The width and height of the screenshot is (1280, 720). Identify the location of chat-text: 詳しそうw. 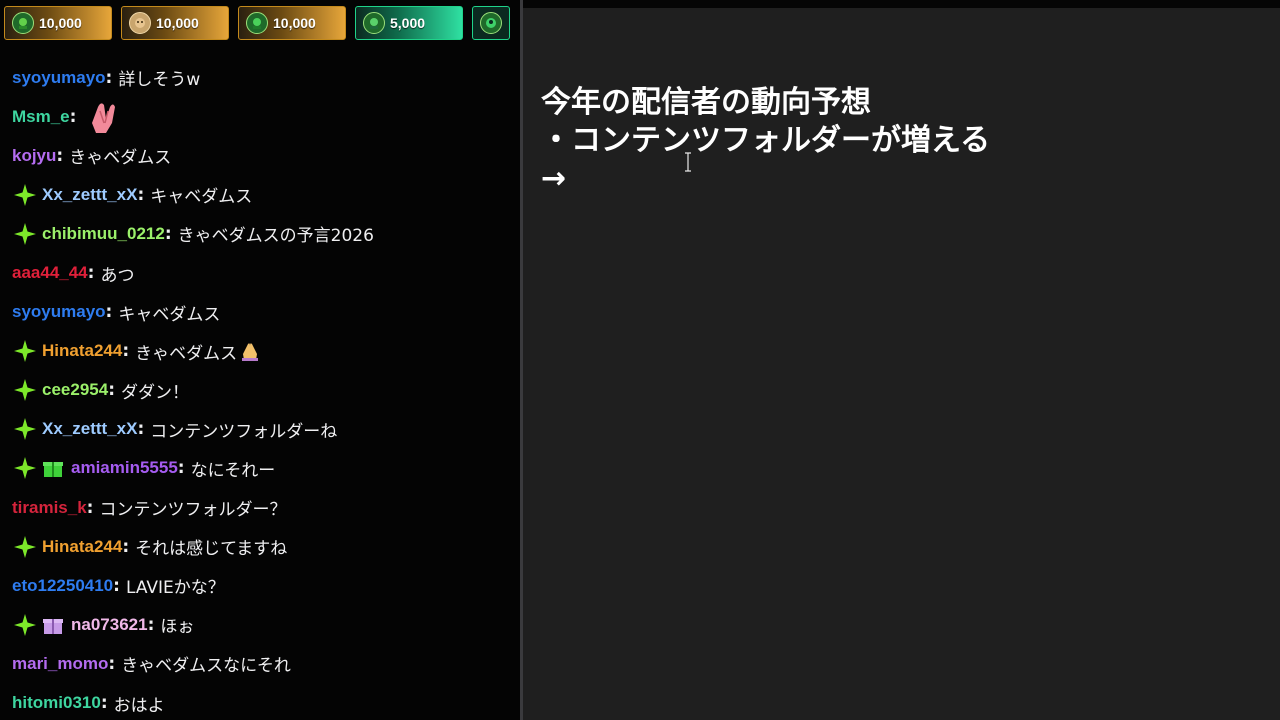
(159, 80).